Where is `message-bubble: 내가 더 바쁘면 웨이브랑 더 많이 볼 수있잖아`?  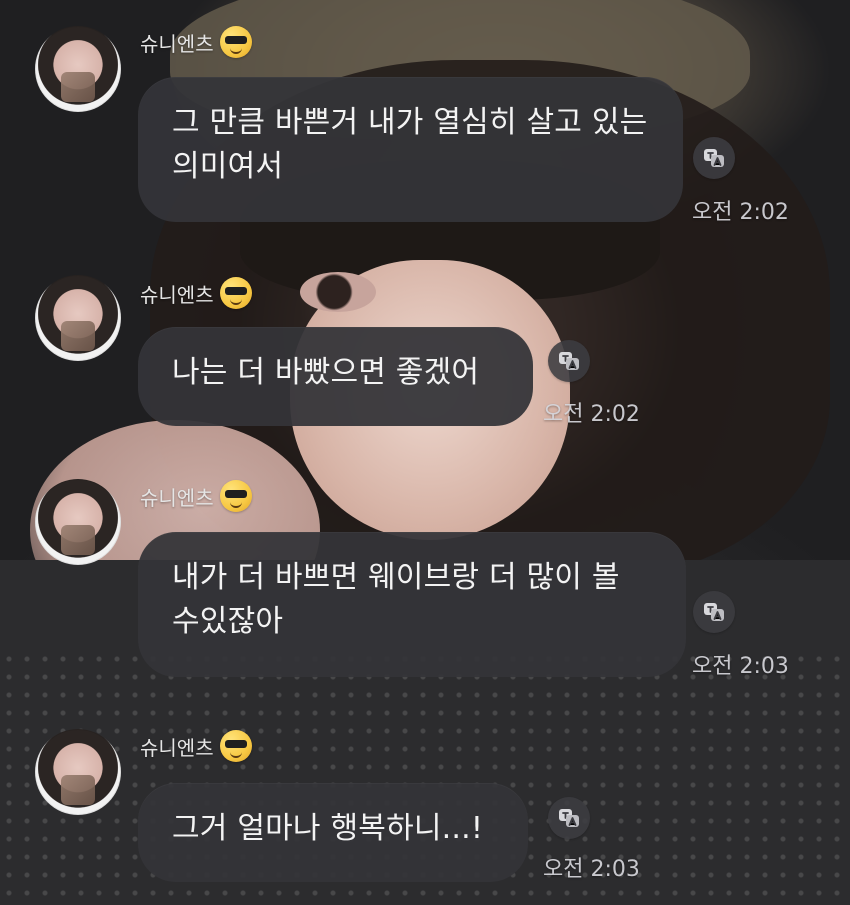
message-bubble: 내가 더 바쁘면 웨이브랑 더 많이 볼 수있잖아 is located at coordinates (412, 604).